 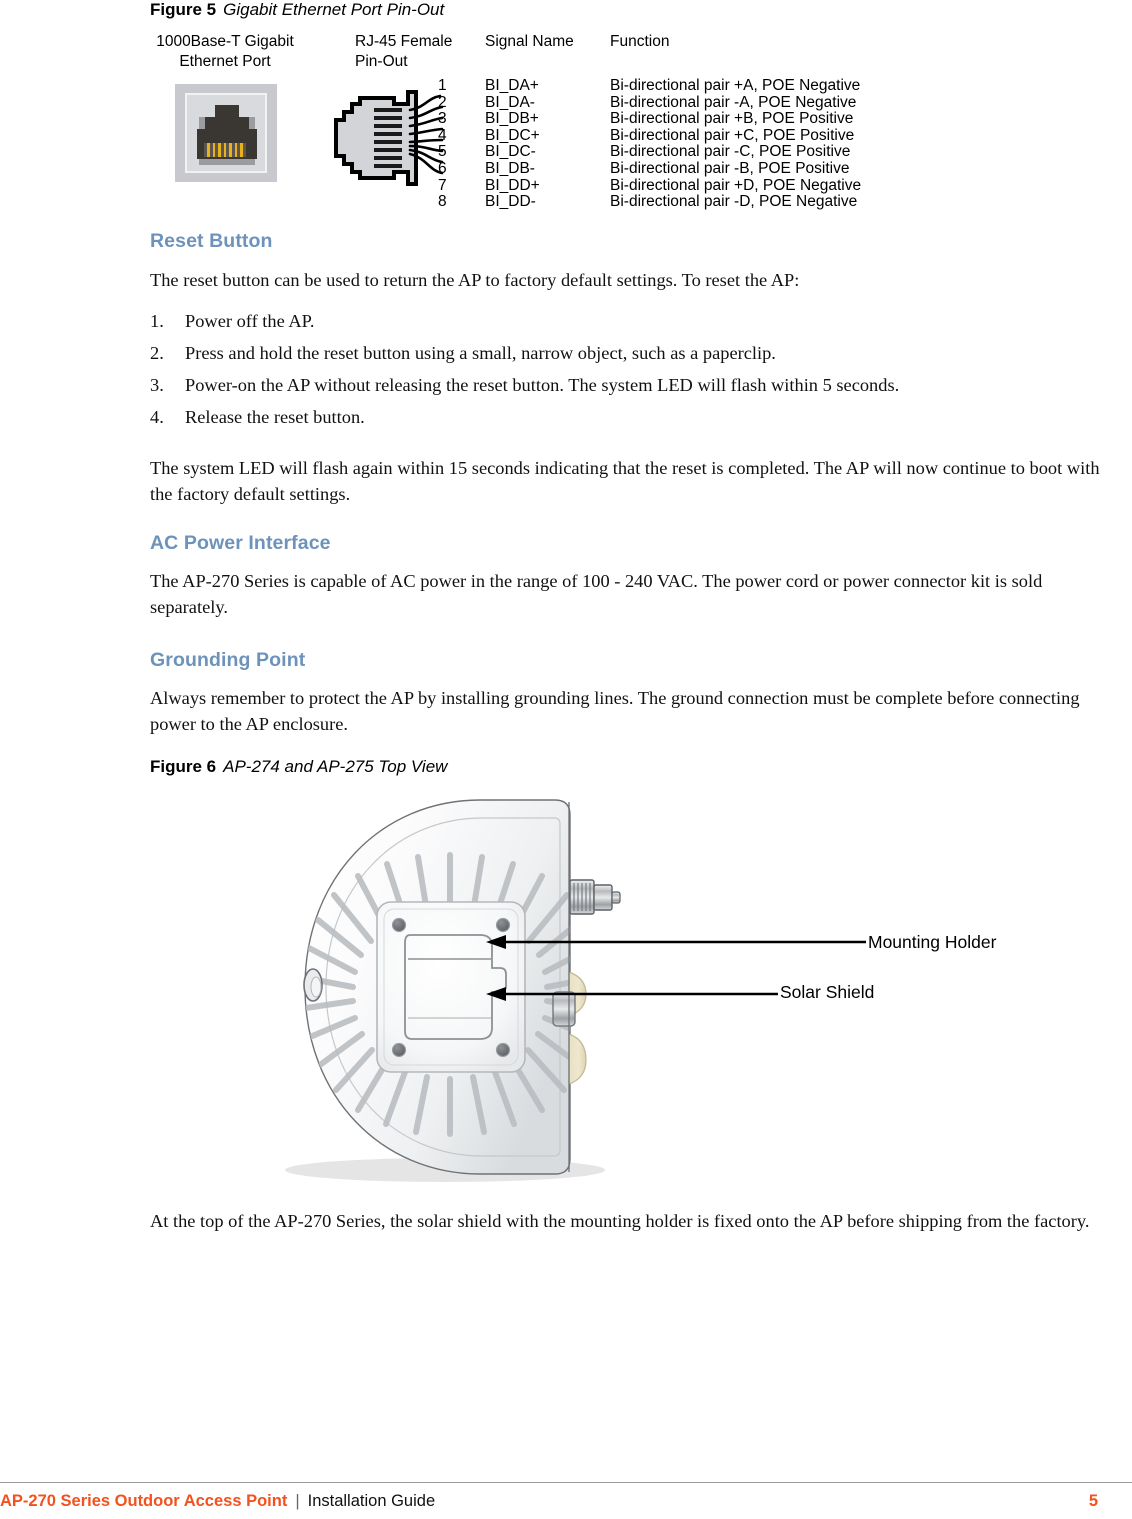 What do you see at coordinates (371, 1501) in the screenshot?
I see `footer-guide-name: Installation Guide` at bounding box center [371, 1501].